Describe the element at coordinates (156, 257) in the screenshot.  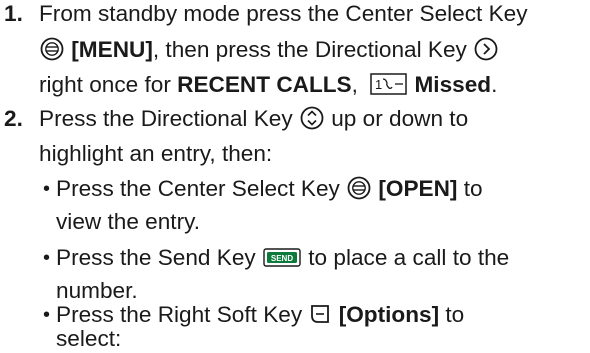
I see `bullet-text: Press the Send Key` at that location.